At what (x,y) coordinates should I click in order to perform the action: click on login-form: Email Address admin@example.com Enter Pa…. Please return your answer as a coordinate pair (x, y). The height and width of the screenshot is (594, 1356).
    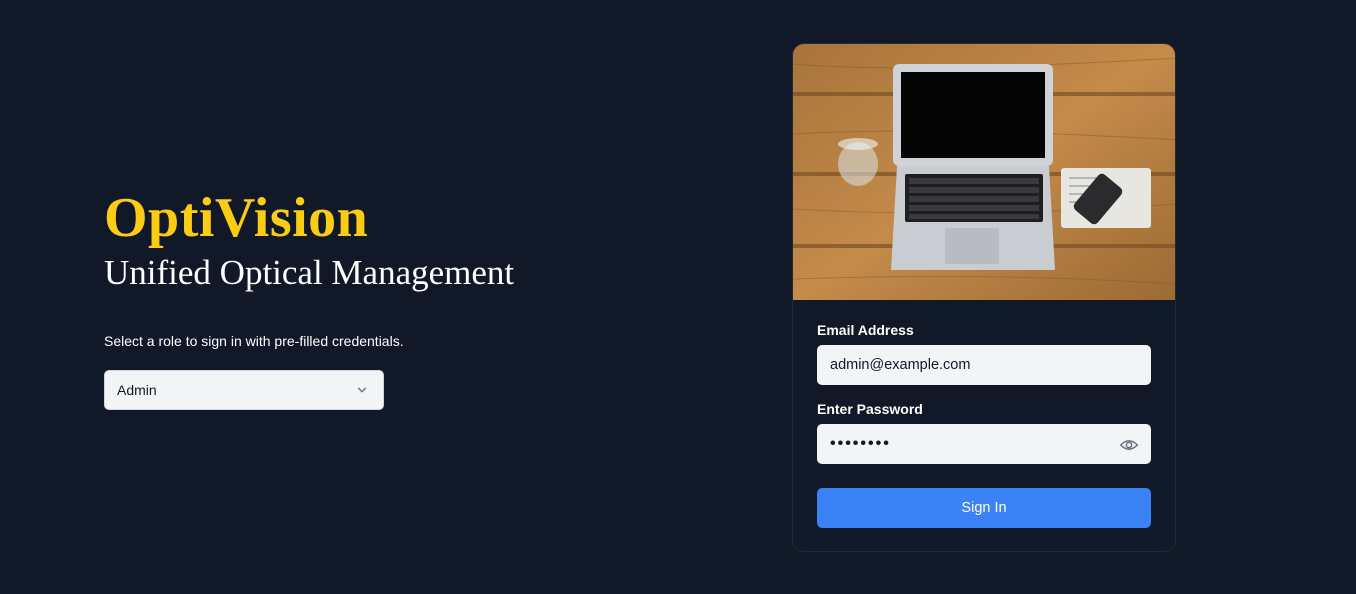
    Looking at the image, I should click on (984, 425).